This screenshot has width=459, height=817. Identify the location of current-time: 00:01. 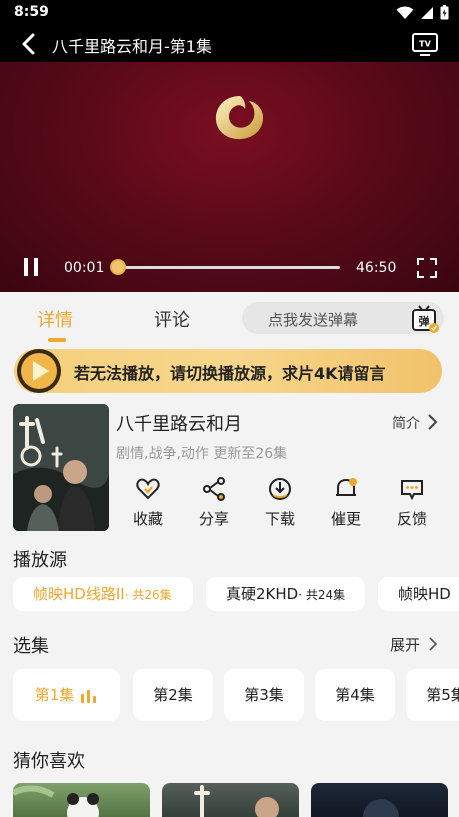
(84, 268).